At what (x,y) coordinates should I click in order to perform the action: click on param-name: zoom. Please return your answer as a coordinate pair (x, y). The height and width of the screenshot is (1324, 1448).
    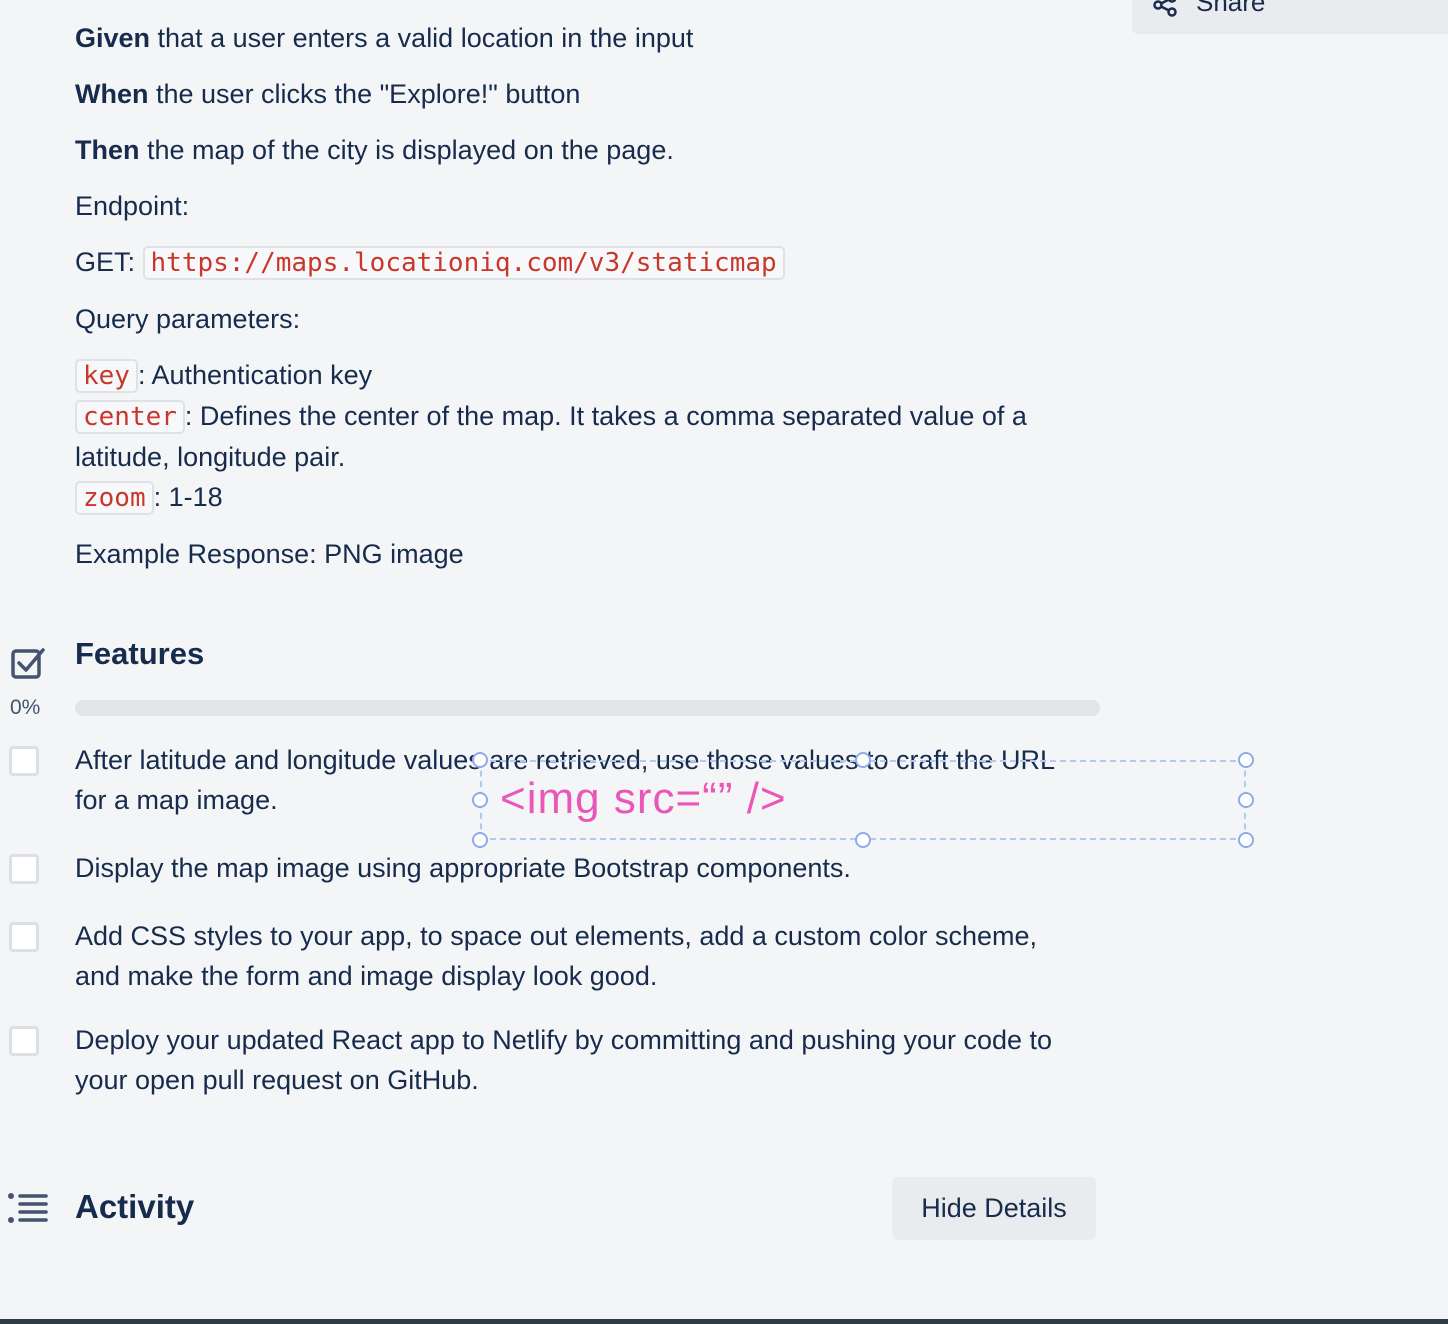
    Looking at the image, I should click on (114, 498).